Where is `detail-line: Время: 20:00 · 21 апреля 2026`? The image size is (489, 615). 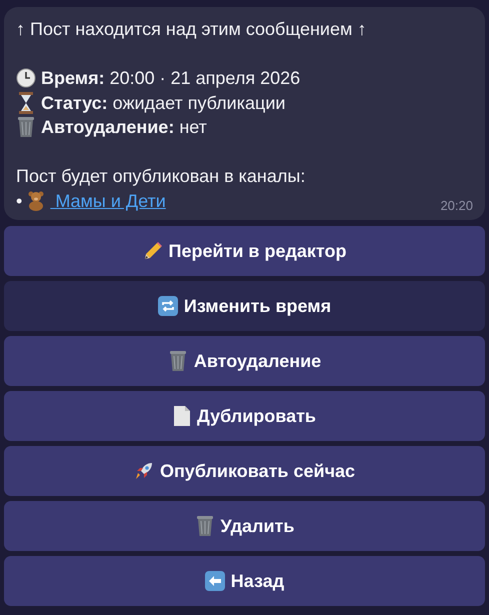 detail-line: Время: 20:00 · 21 апреля 2026 is located at coordinates (170, 78).